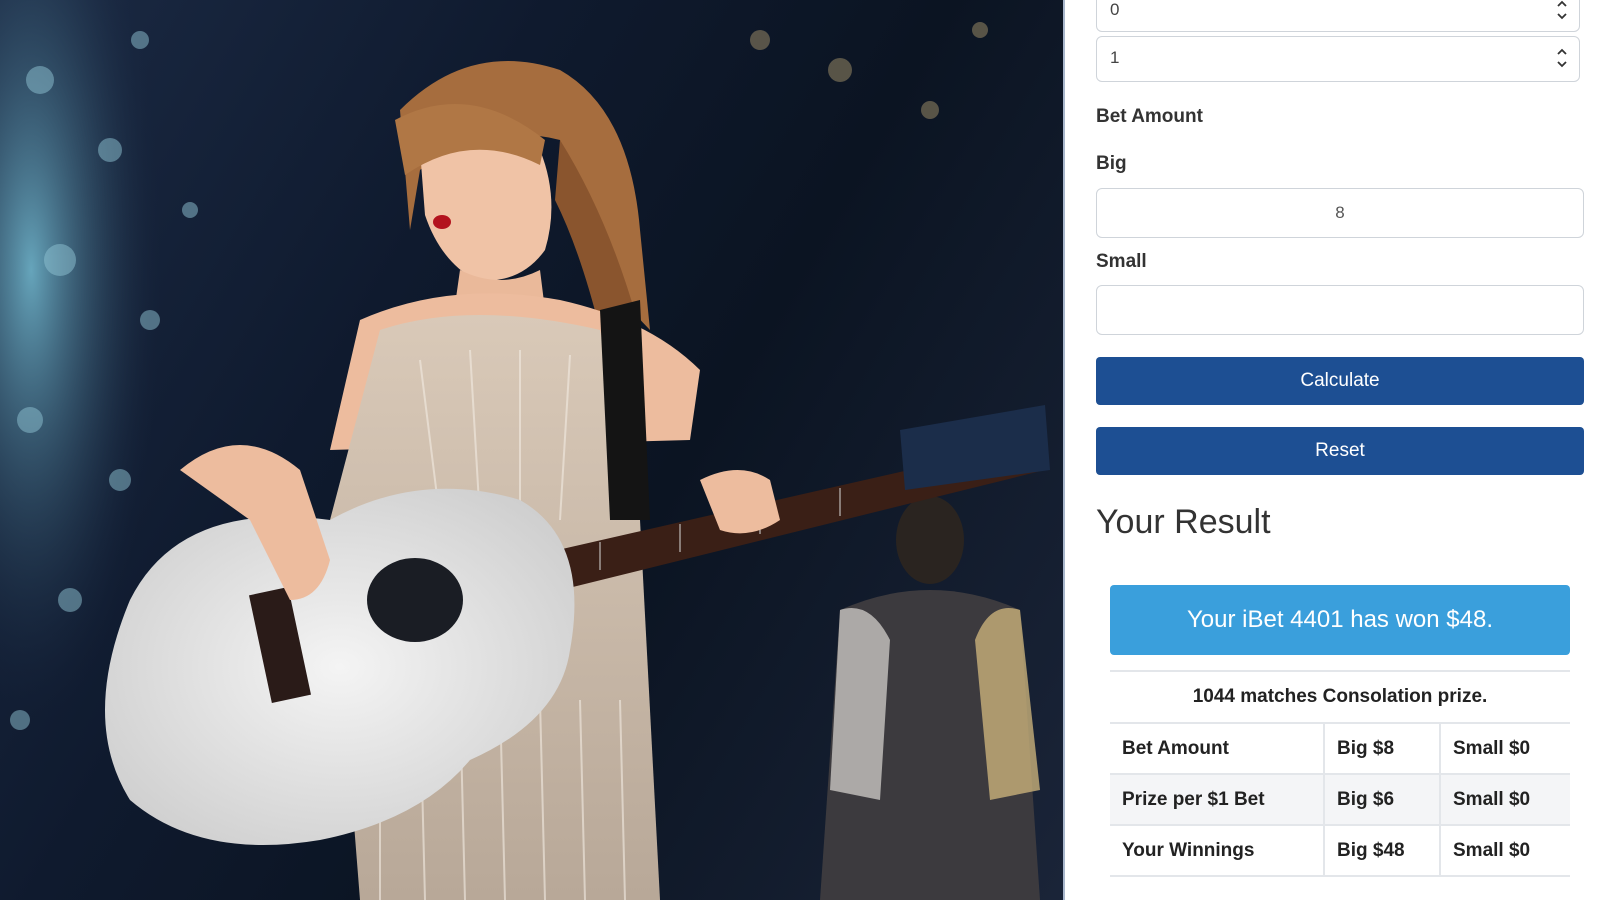 Image resolution: width=1600 pixels, height=900 pixels. Describe the element at coordinates (1338, 59) in the screenshot. I see `number-select-2: 1` at that location.